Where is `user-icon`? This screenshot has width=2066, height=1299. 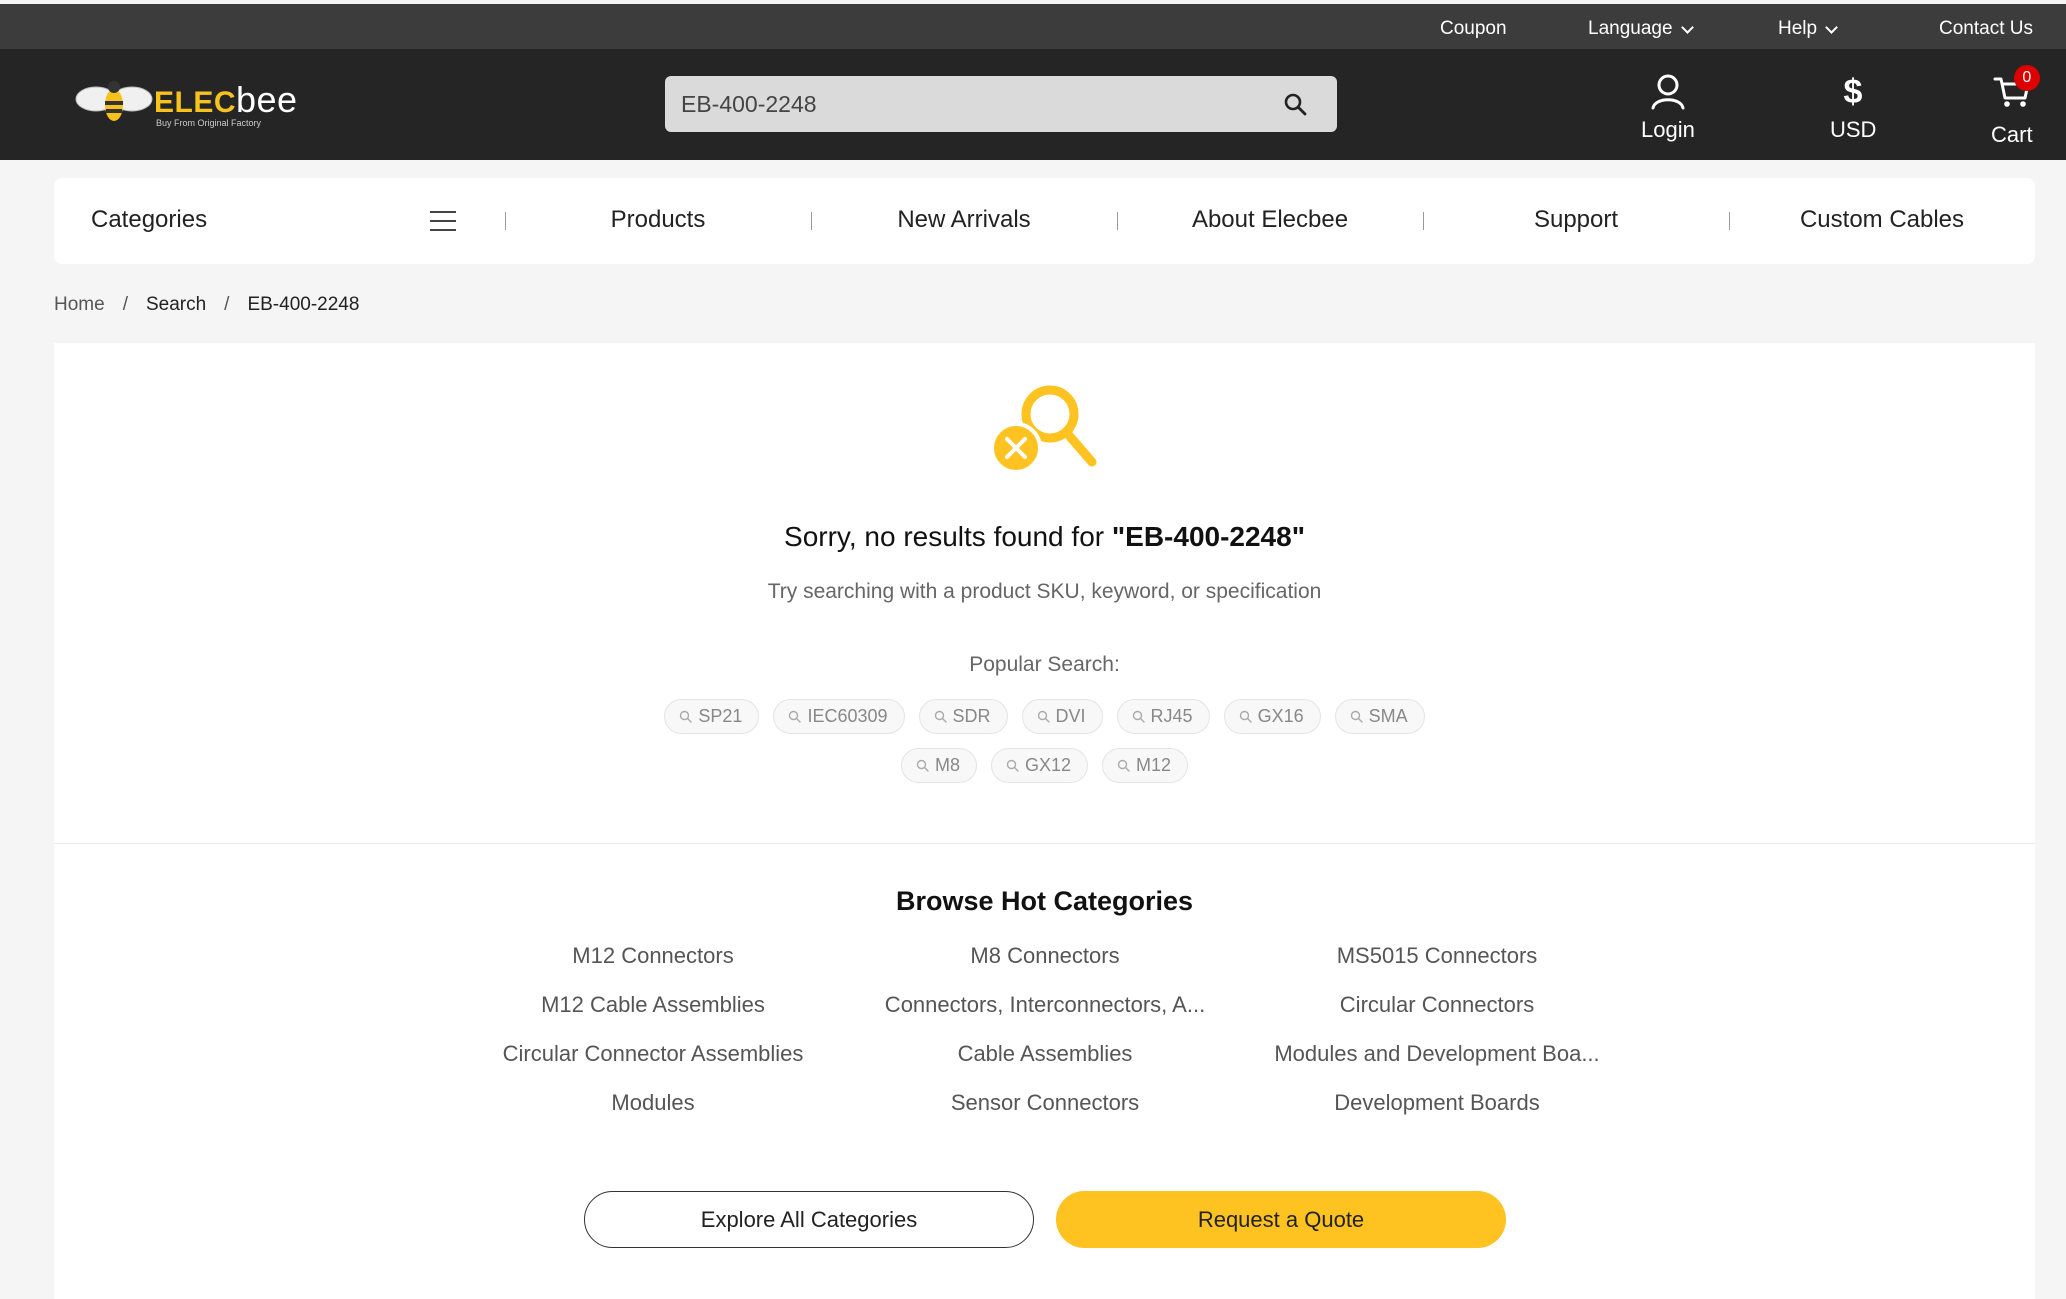
user-icon is located at coordinates (1668, 92).